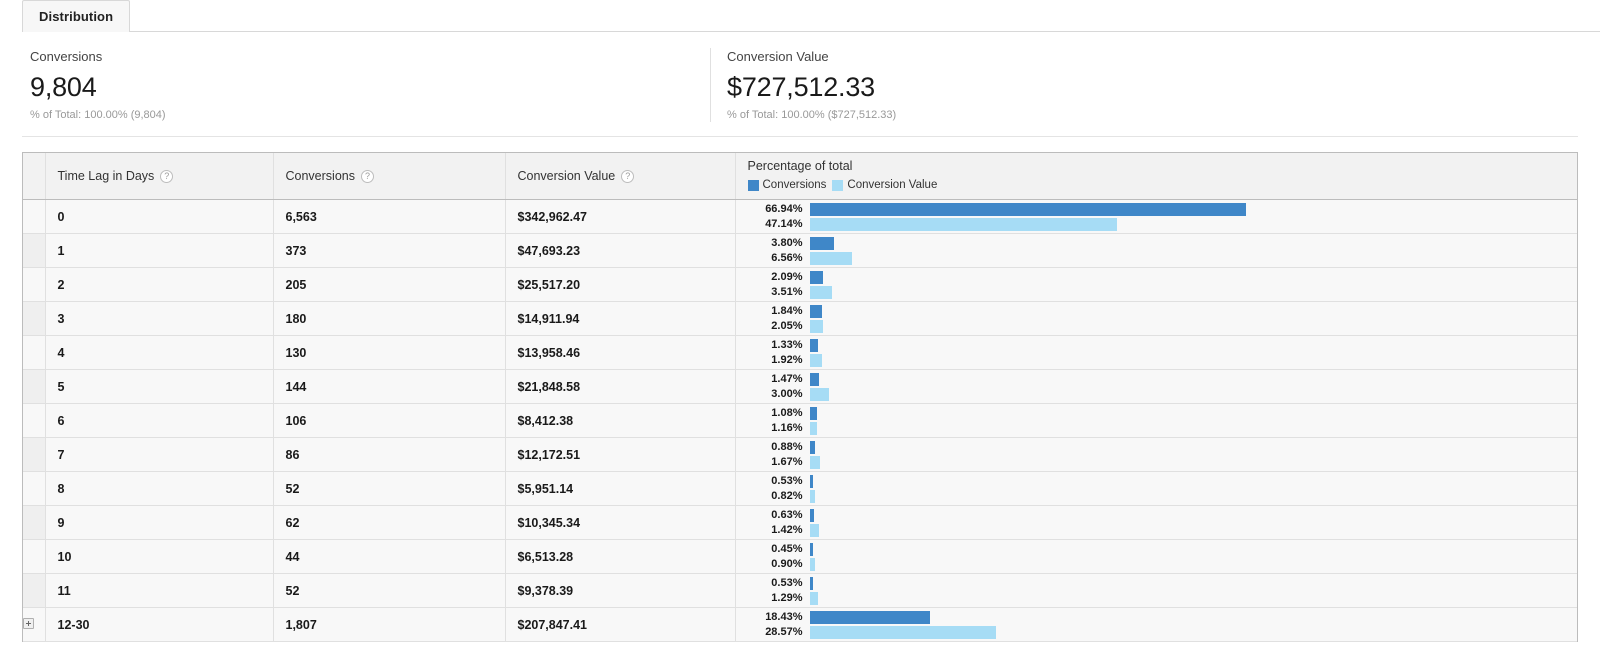 The height and width of the screenshot is (650, 1600). Describe the element at coordinates (786, 185) in the screenshot. I see `legend-item-conversions: Conversions` at that location.